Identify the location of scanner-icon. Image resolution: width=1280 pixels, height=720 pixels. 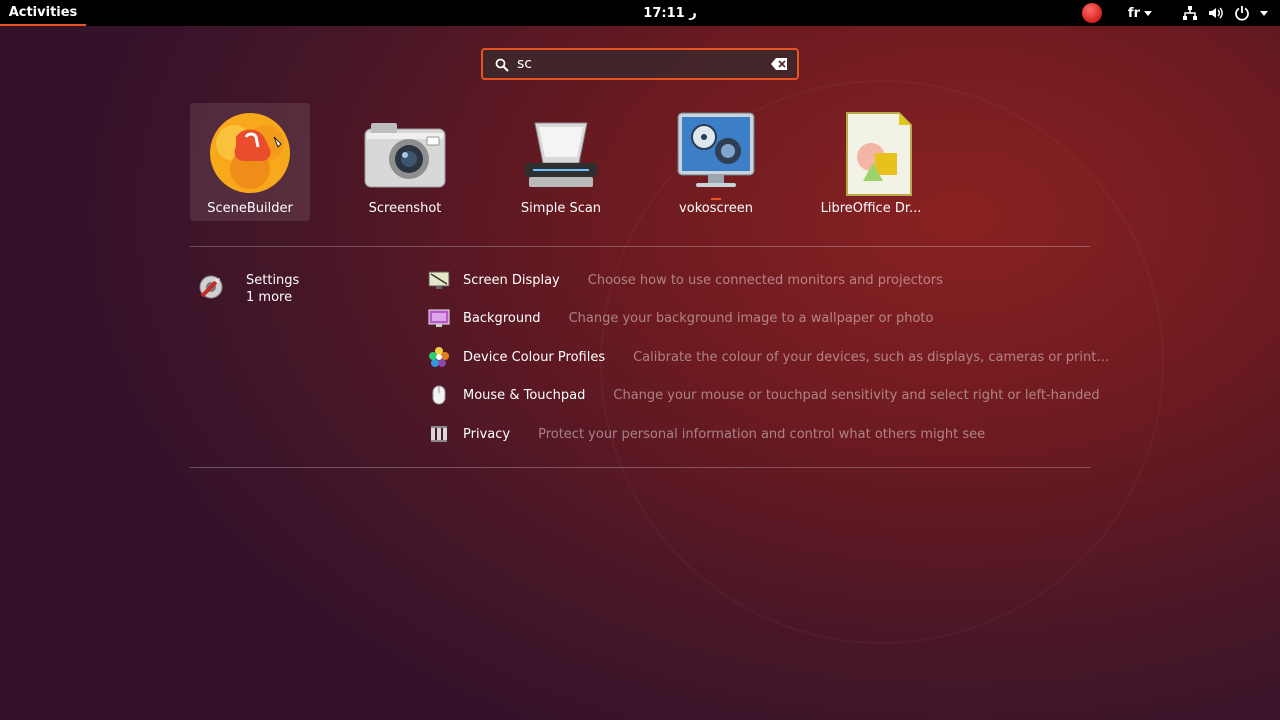
(561, 153).